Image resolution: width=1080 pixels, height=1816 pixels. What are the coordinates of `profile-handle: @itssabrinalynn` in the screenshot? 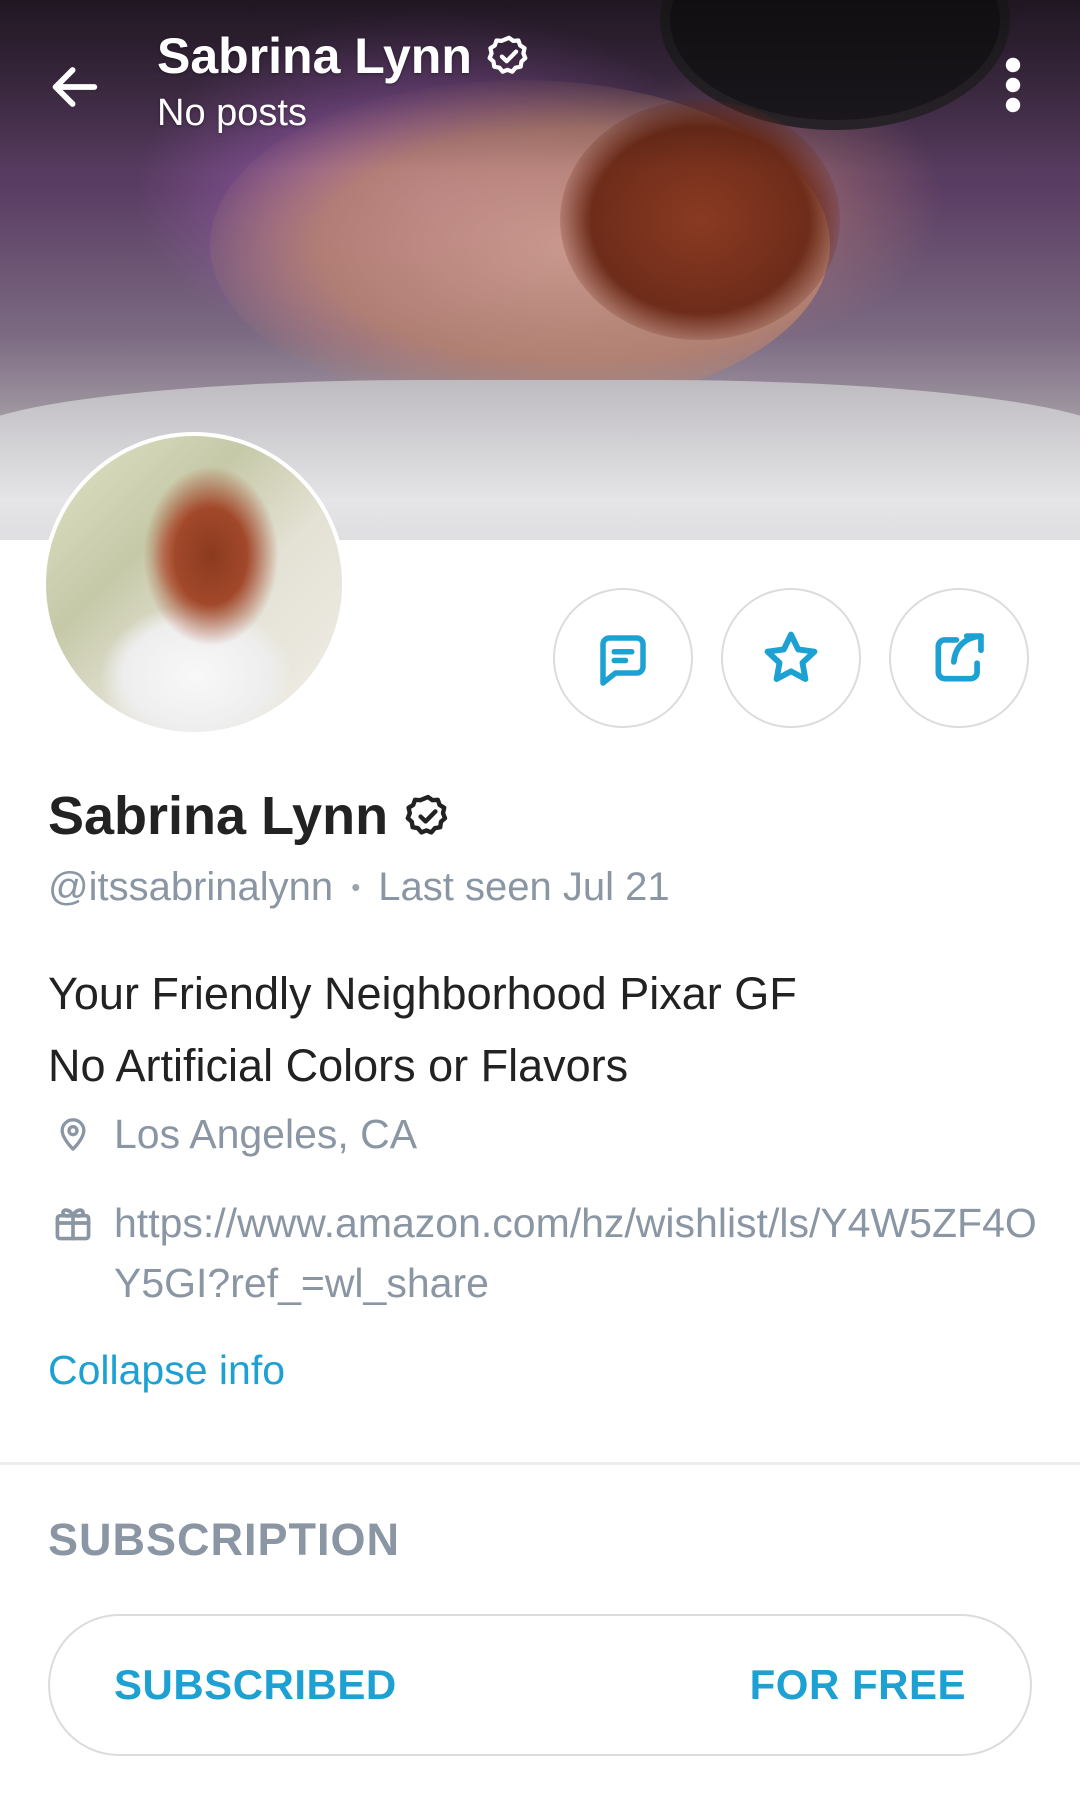 It's located at (191, 887).